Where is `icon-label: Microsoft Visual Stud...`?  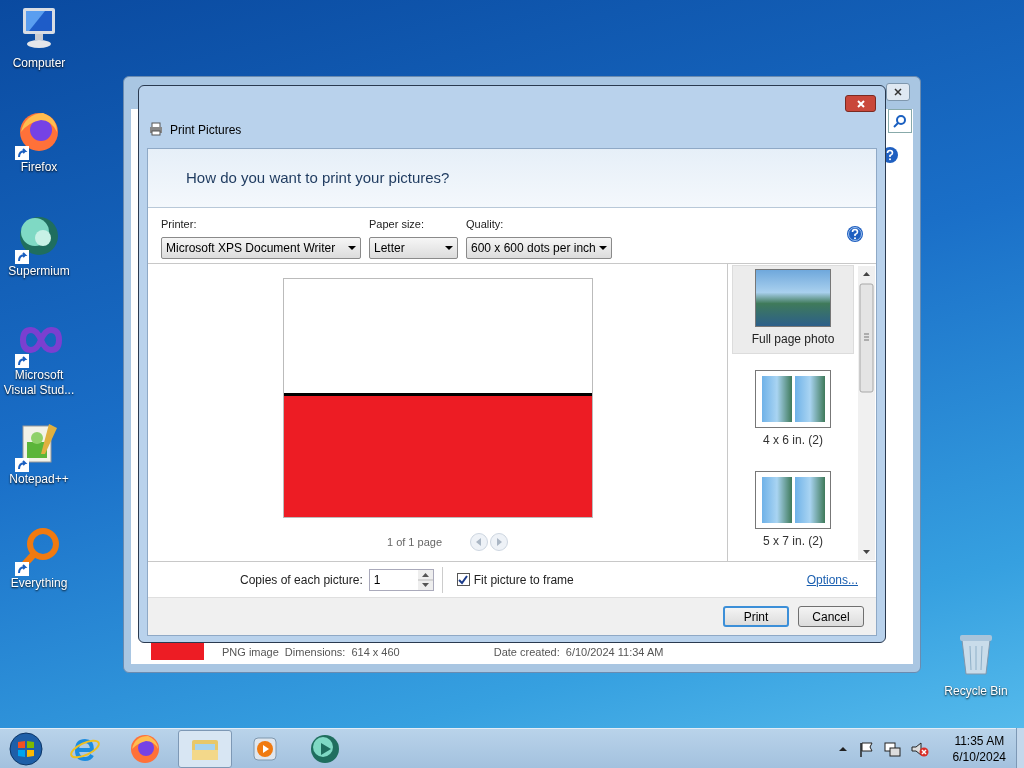
icon-label: Microsoft Visual Stud... is located at coordinates (39, 383).